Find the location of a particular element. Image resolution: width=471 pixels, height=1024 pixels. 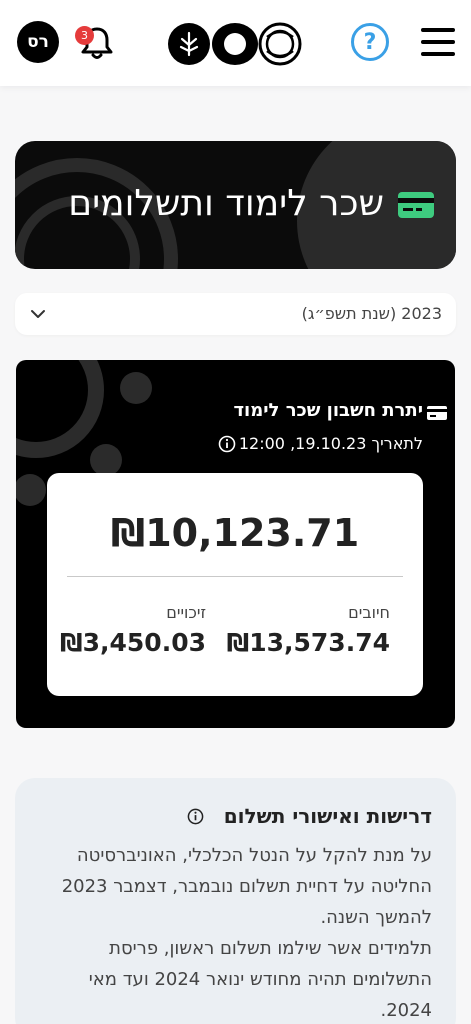

help-button: ? is located at coordinates (370, 42).